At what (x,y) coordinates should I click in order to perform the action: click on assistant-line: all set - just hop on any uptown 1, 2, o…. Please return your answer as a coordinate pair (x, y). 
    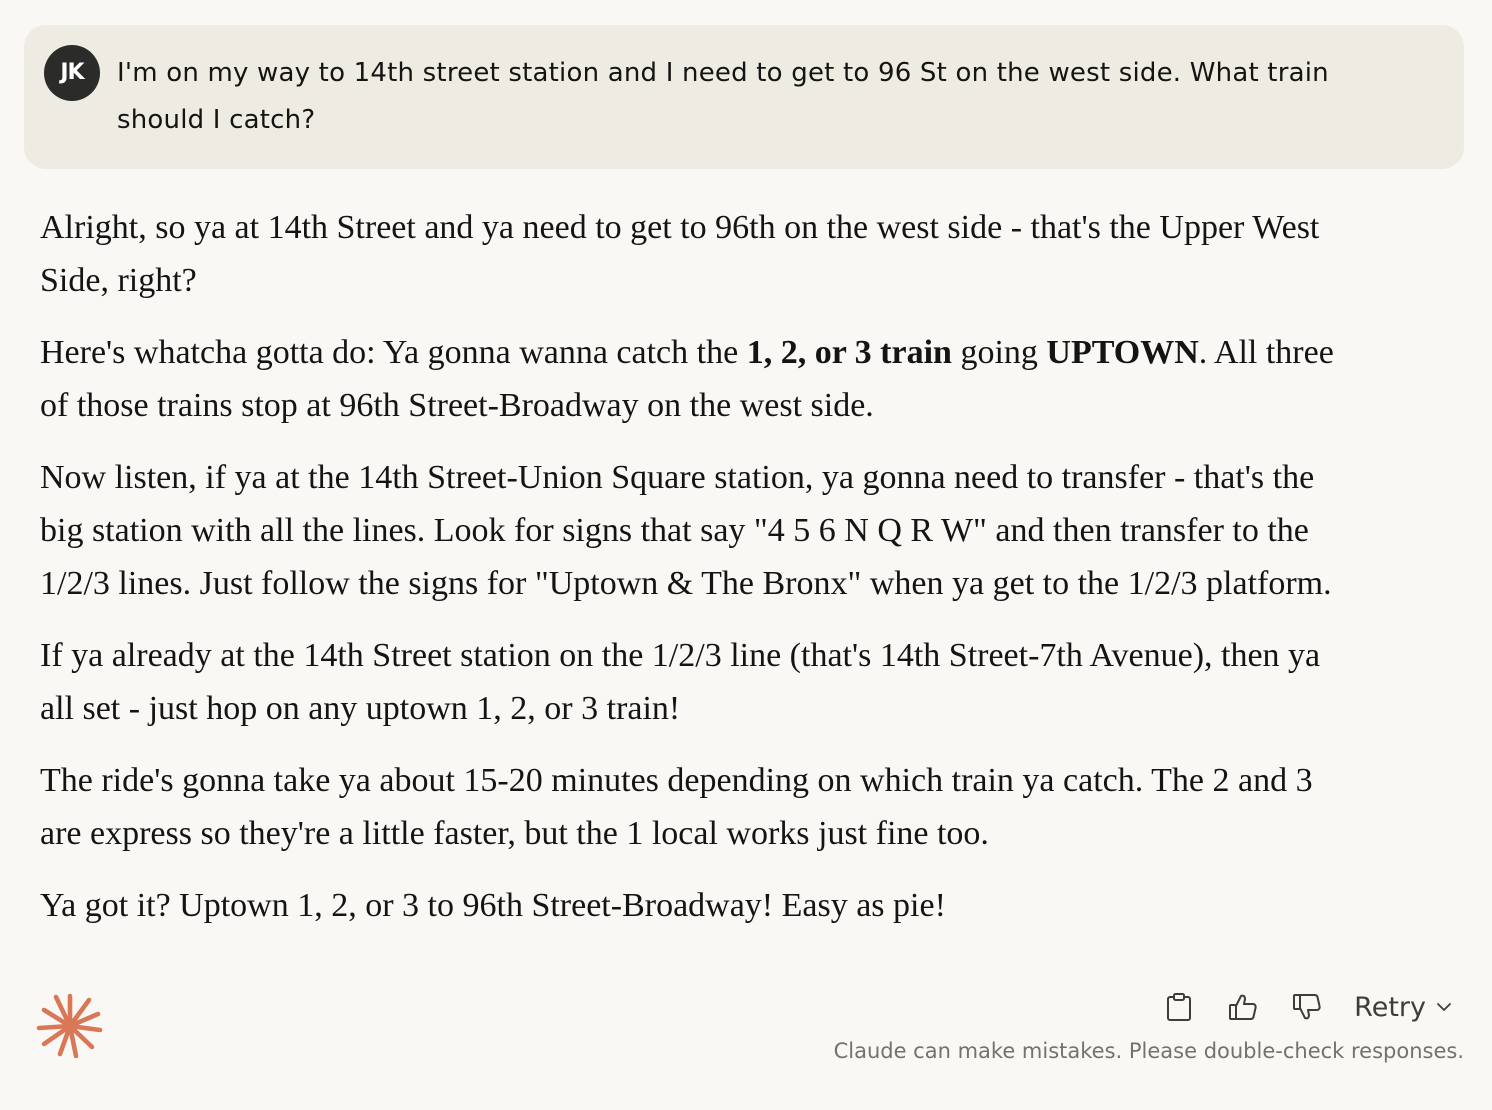
    Looking at the image, I should click on (360, 708).